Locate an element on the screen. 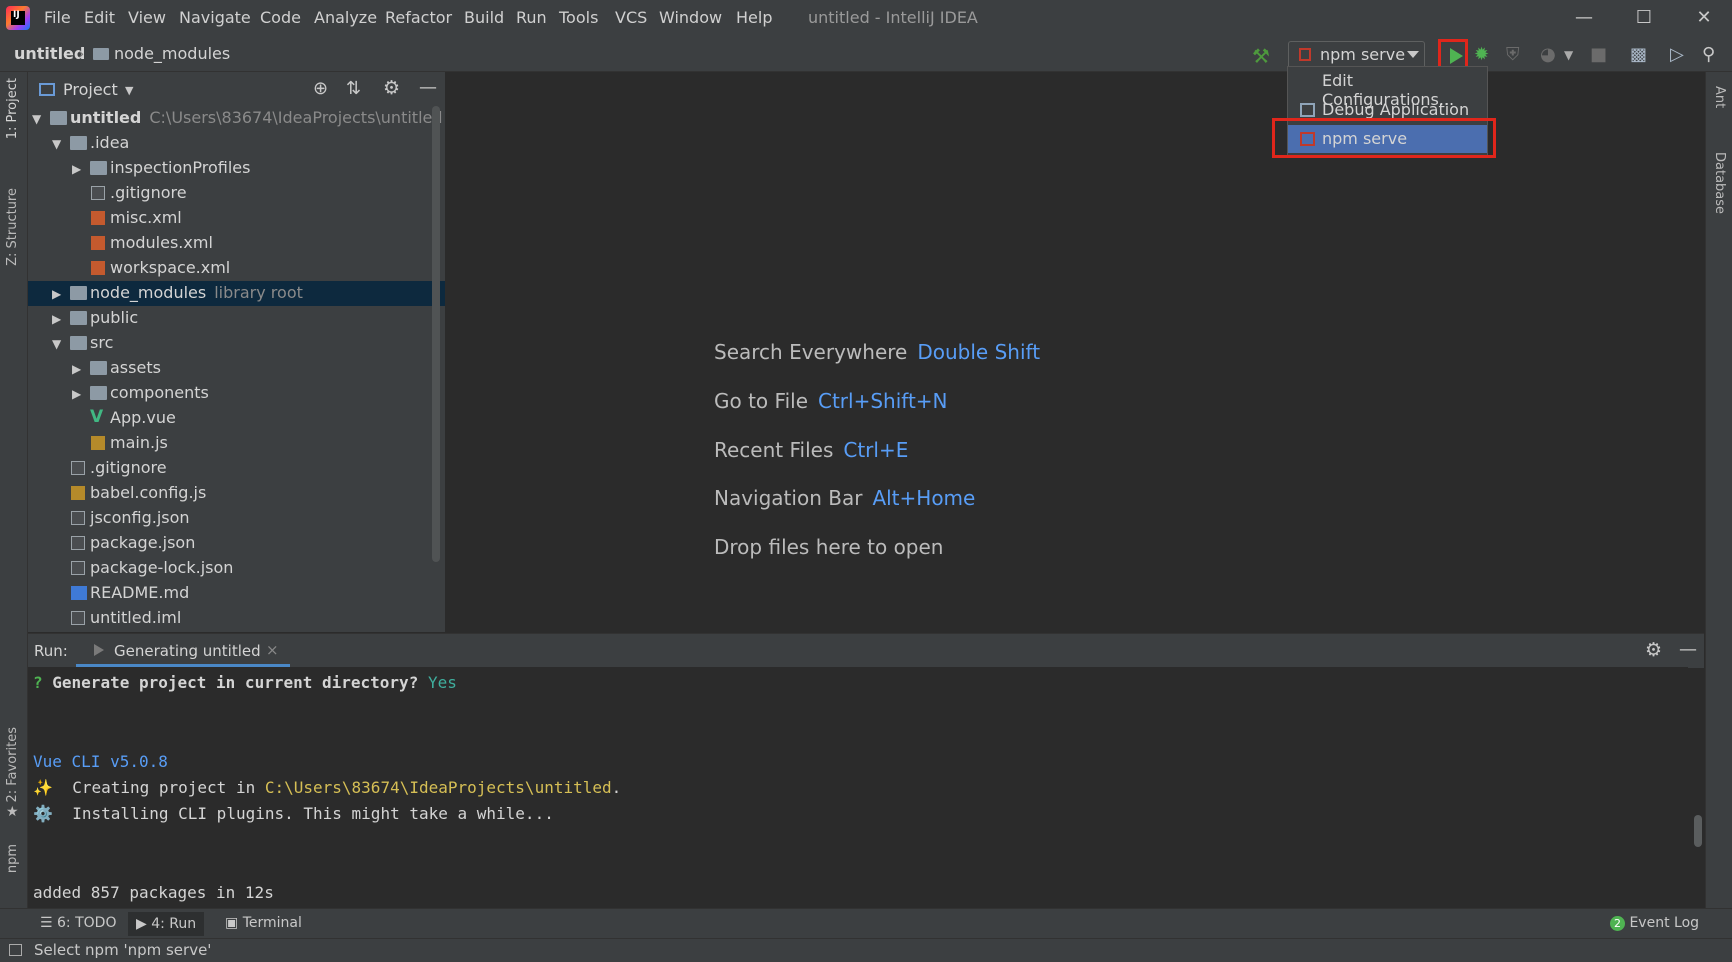 The width and height of the screenshot is (1732, 962). project-panel-title: Project is located at coordinates (90, 89).